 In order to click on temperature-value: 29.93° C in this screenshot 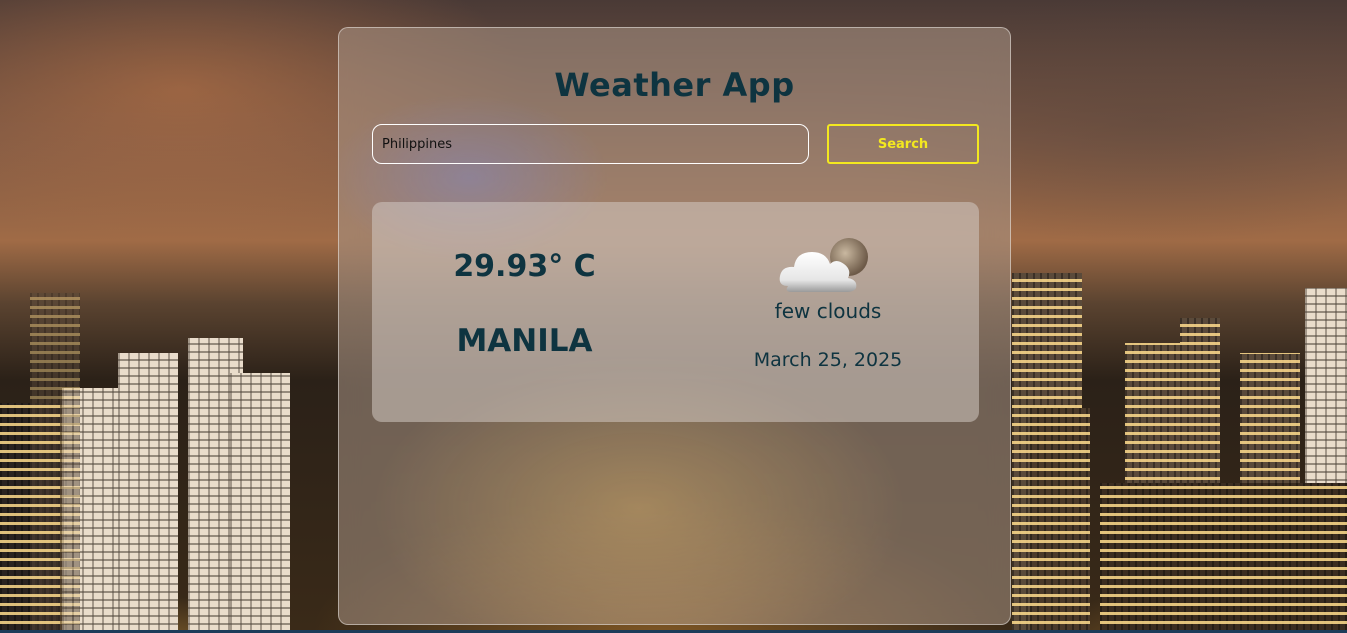, I will do `click(524, 266)`.